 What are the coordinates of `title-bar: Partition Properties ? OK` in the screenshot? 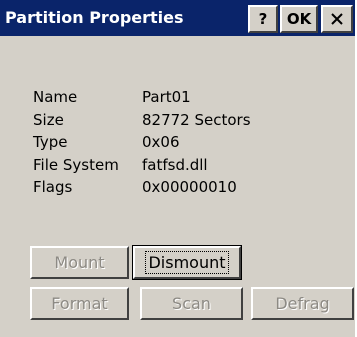 It's located at (177, 18).